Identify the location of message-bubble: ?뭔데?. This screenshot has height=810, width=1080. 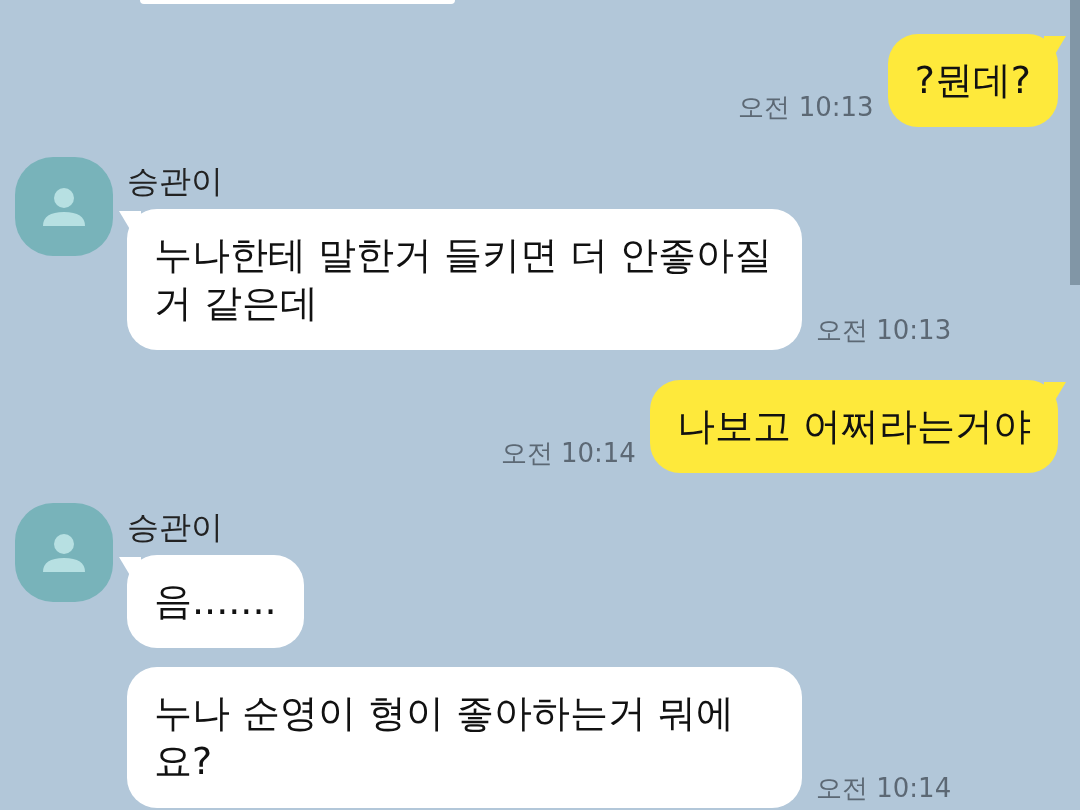
(972, 80).